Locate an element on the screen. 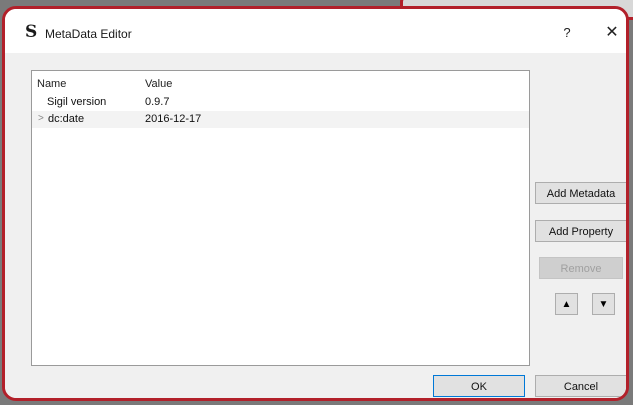  remove-button: Remove is located at coordinates (581, 268).